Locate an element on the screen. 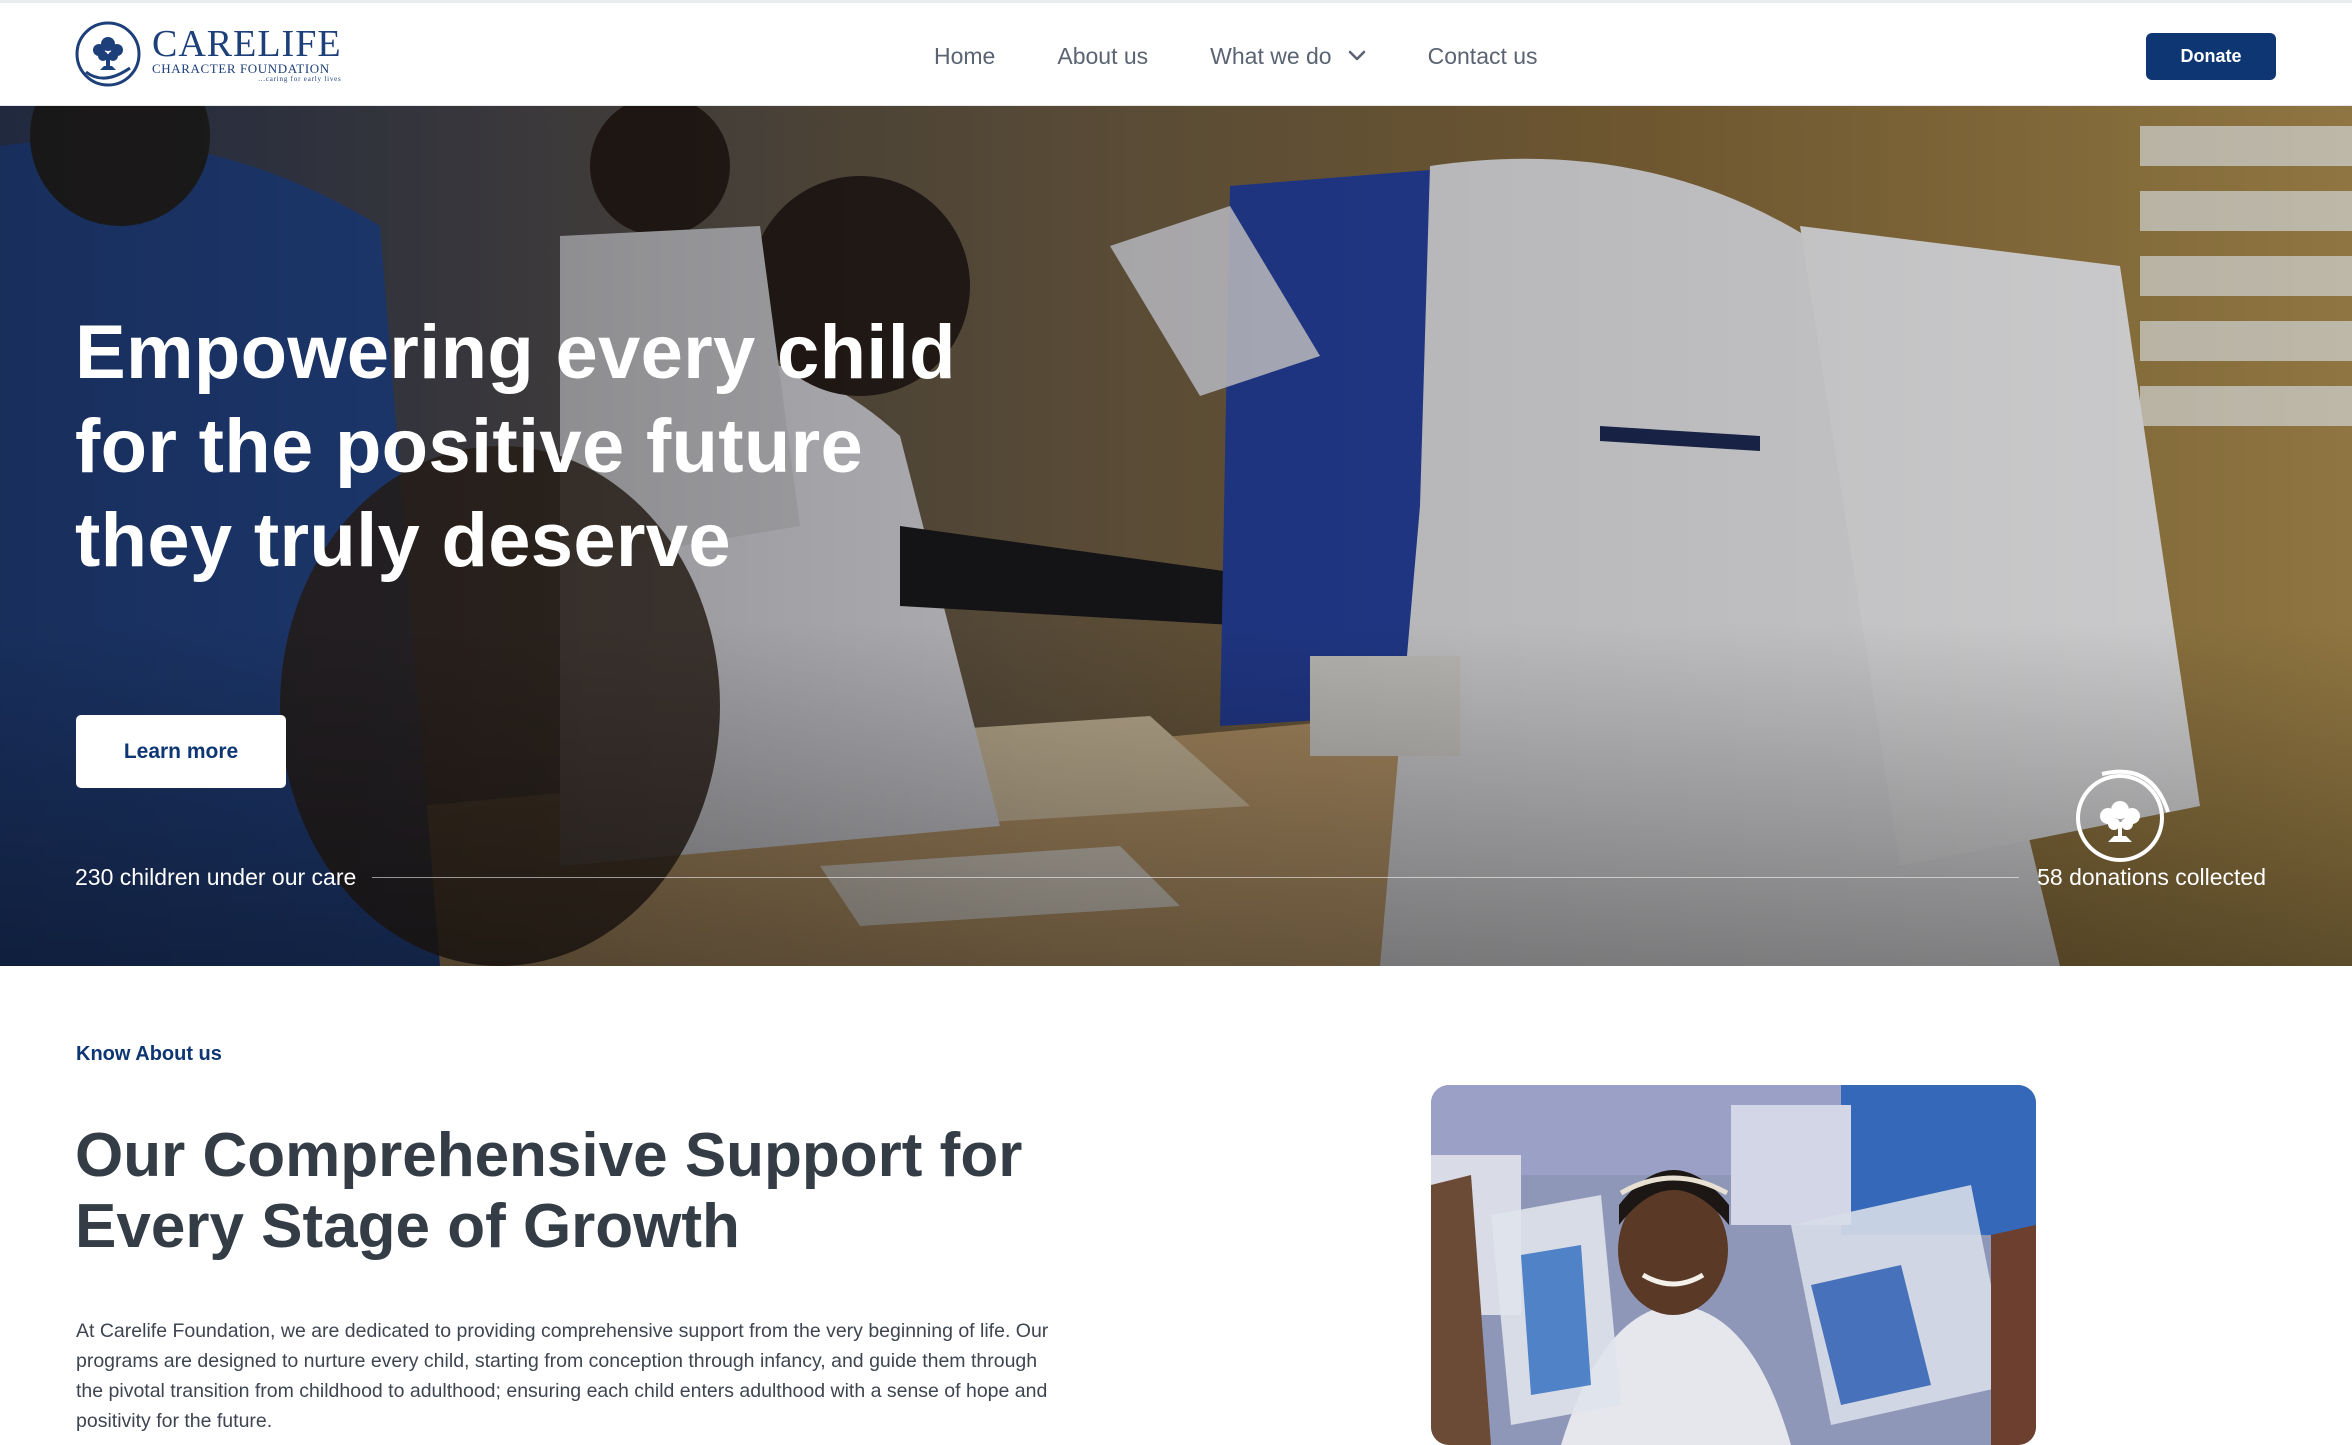 The width and height of the screenshot is (2352, 1445). donations-count-stat: 58 donations collected is located at coordinates (2151, 877).